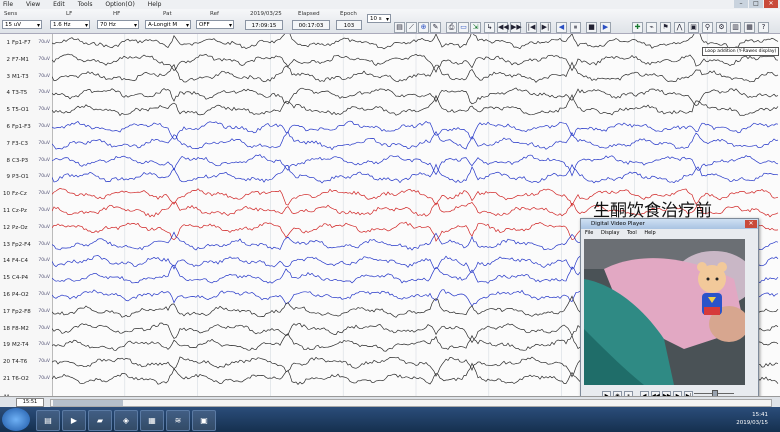 This screenshot has height=432, width=780. What do you see at coordinates (26, 211) in the screenshot?
I see `channel-label: 11 Cz-Pz 70uV` at bounding box center [26, 211].